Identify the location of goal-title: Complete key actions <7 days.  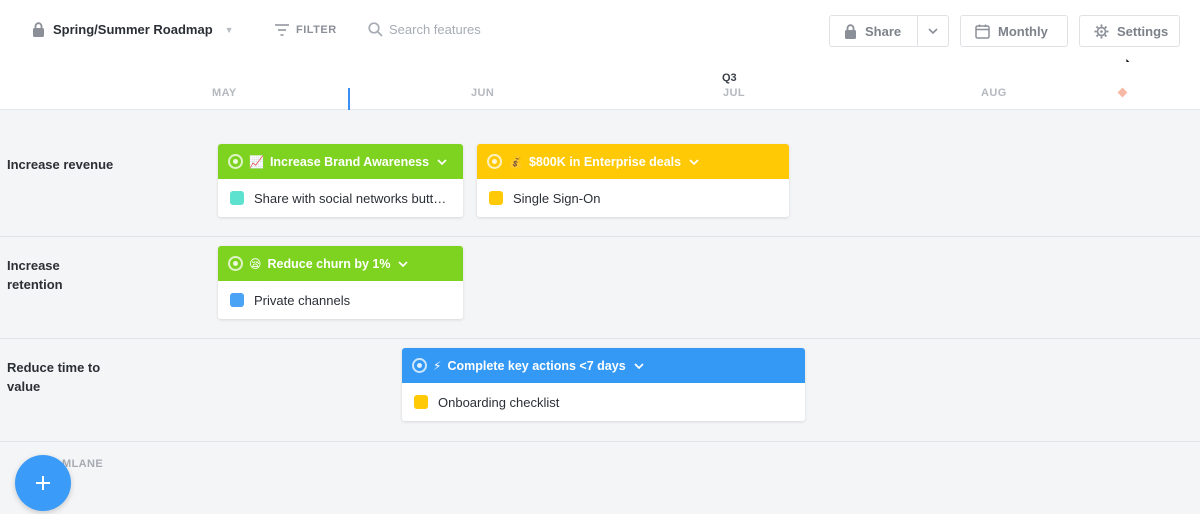
(536, 365).